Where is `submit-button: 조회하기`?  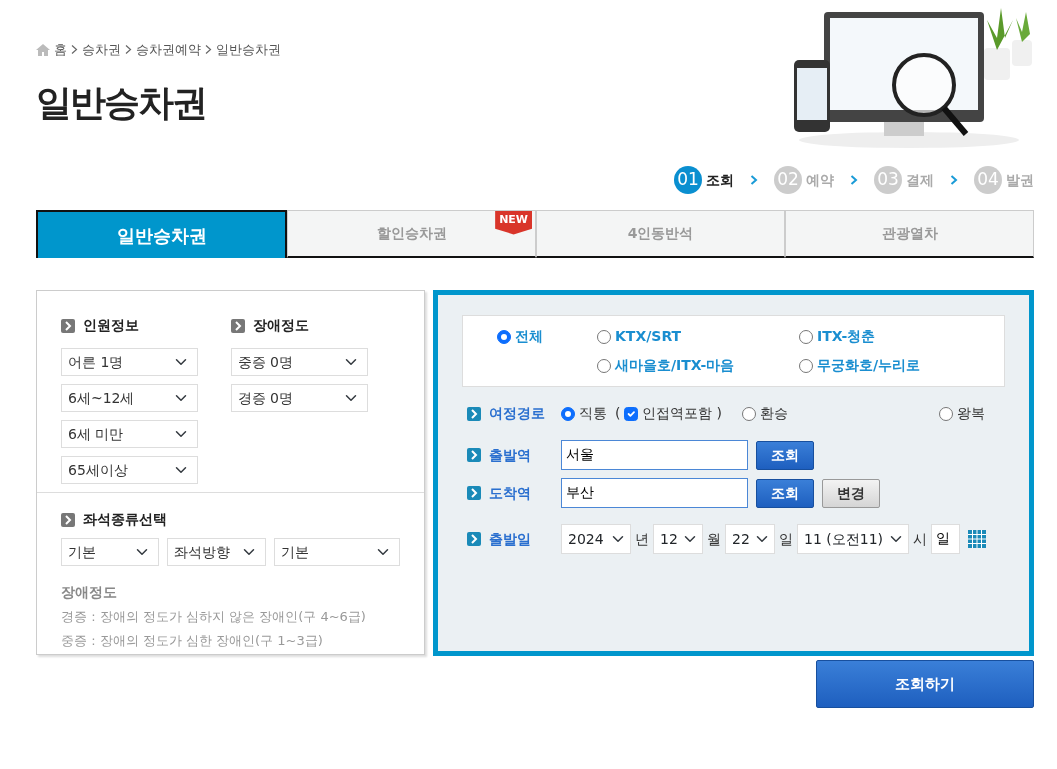
submit-button: 조회하기 is located at coordinates (925, 684).